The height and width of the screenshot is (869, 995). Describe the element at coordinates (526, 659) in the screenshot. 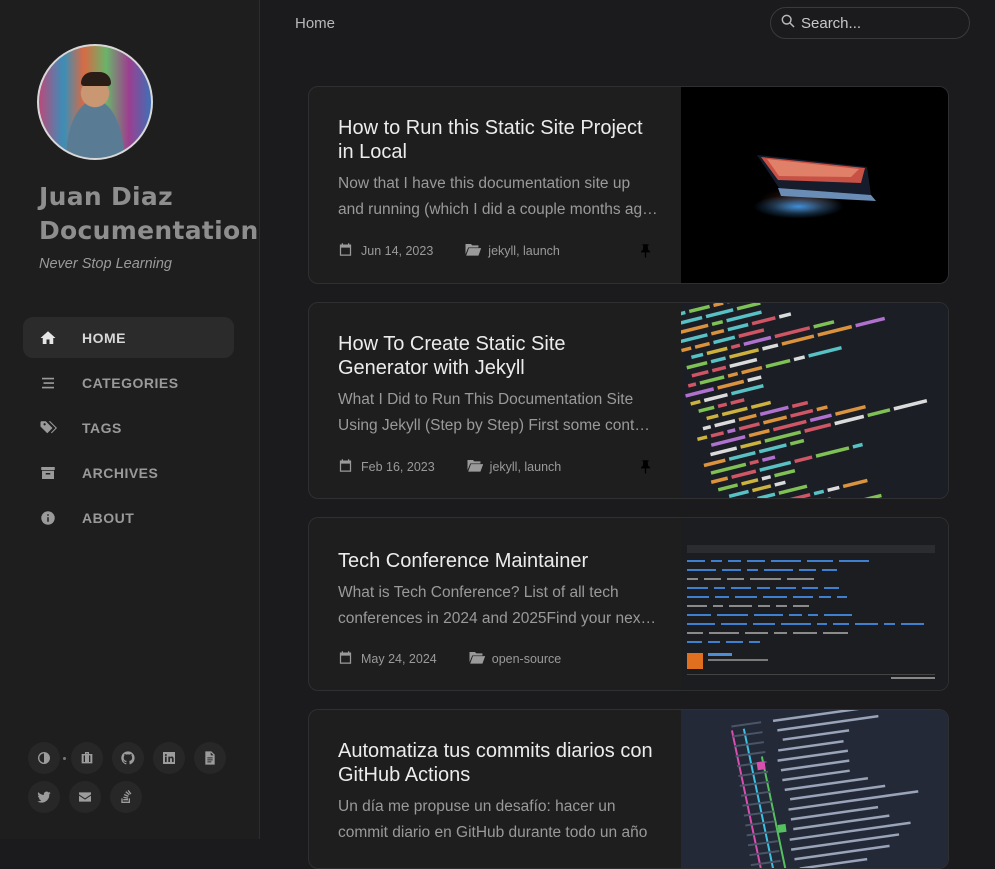

I see `post-categories: open-source` at that location.